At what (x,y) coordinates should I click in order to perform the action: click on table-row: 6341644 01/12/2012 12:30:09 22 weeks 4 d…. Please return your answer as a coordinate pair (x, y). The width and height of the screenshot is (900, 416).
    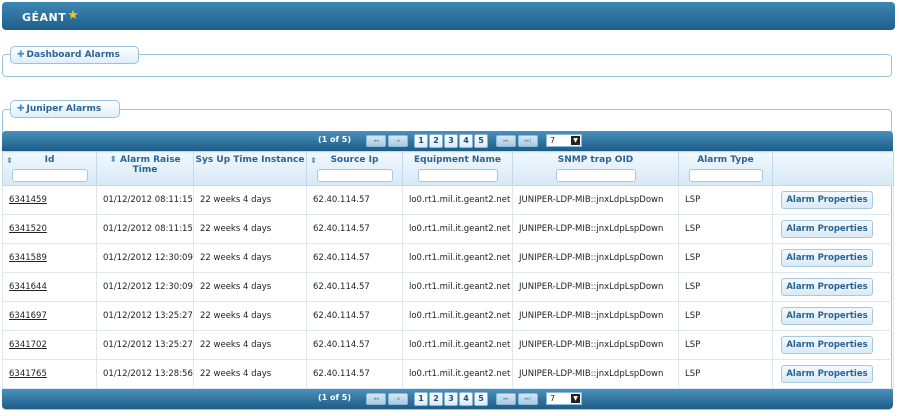
    Looking at the image, I should click on (448, 287).